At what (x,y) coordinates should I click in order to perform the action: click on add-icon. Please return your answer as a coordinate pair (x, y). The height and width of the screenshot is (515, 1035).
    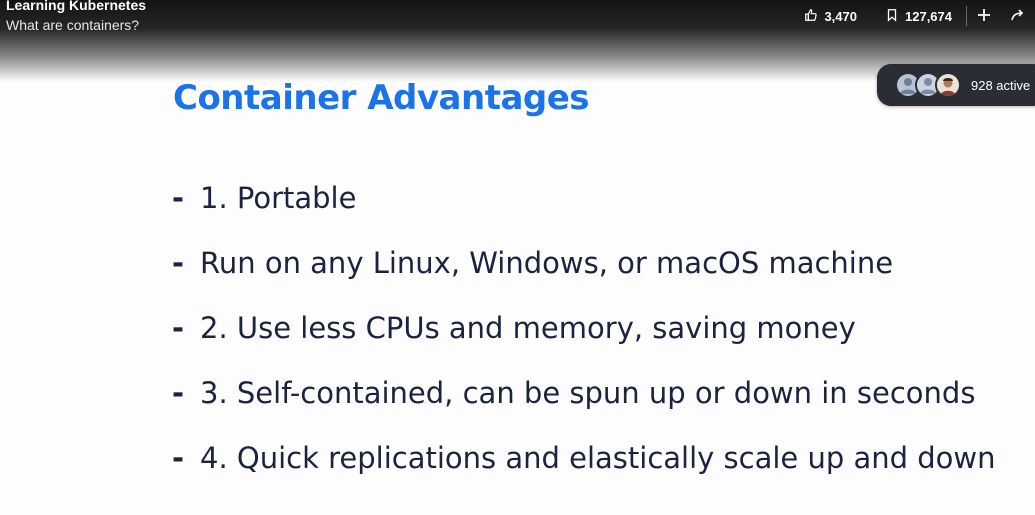
    Looking at the image, I should click on (984, 16).